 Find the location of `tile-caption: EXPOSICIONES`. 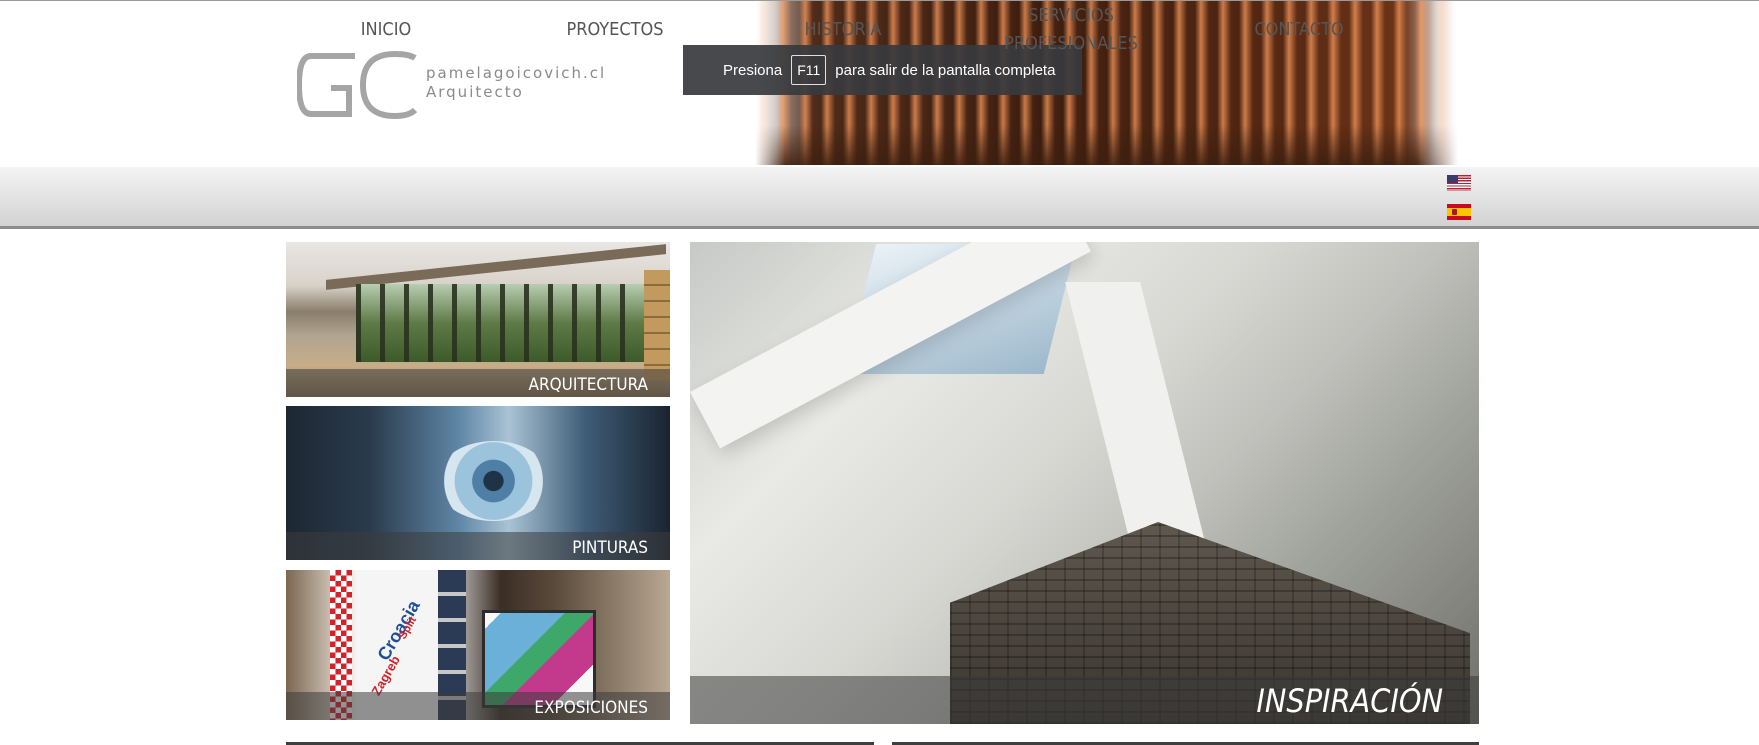

tile-caption: EXPOSICIONES is located at coordinates (591, 708).